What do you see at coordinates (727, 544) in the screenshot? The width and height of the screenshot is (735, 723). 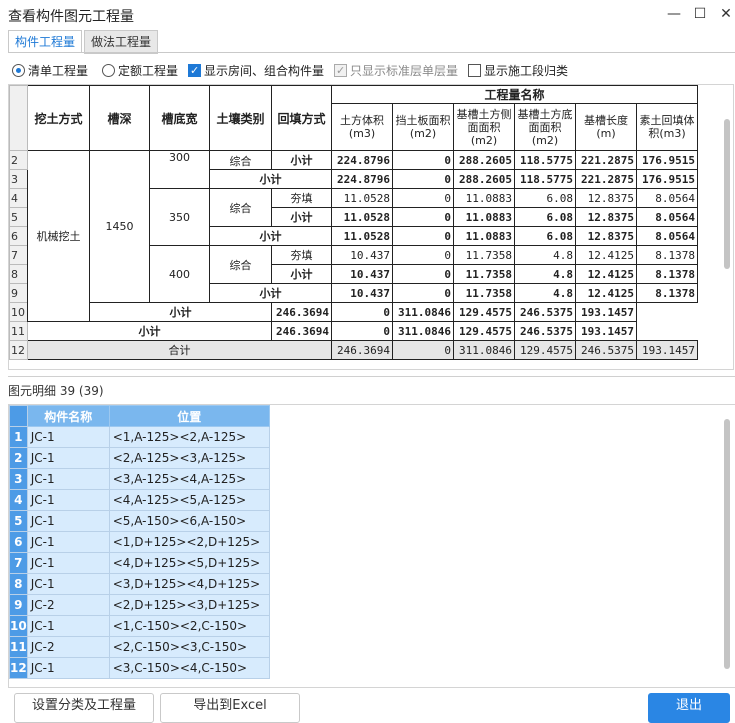 I see `detail-grid-scrollbar` at bounding box center [727, 544].